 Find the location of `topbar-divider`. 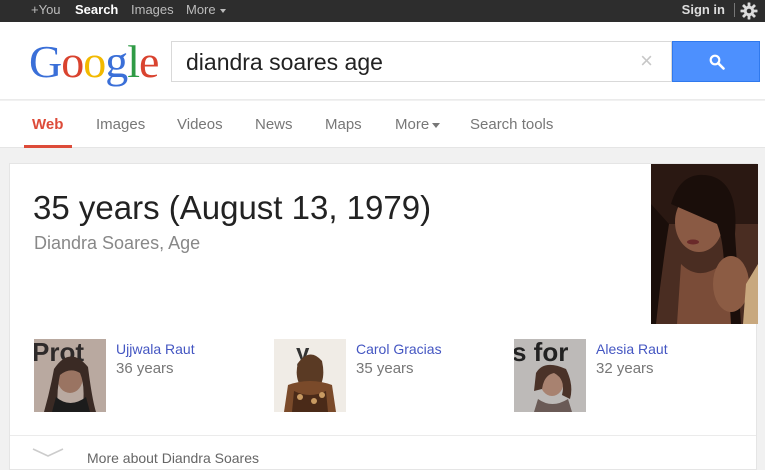

topbar-divider is located at coordinates (734, 10).